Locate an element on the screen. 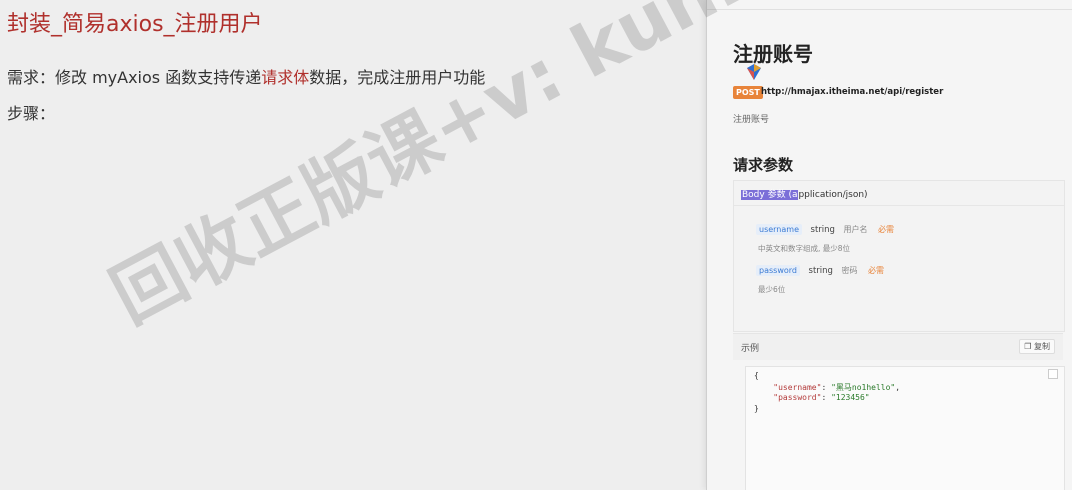 This screenshot has width=1072, height=490. code-key: "username" is located at coordinates (797, 387).